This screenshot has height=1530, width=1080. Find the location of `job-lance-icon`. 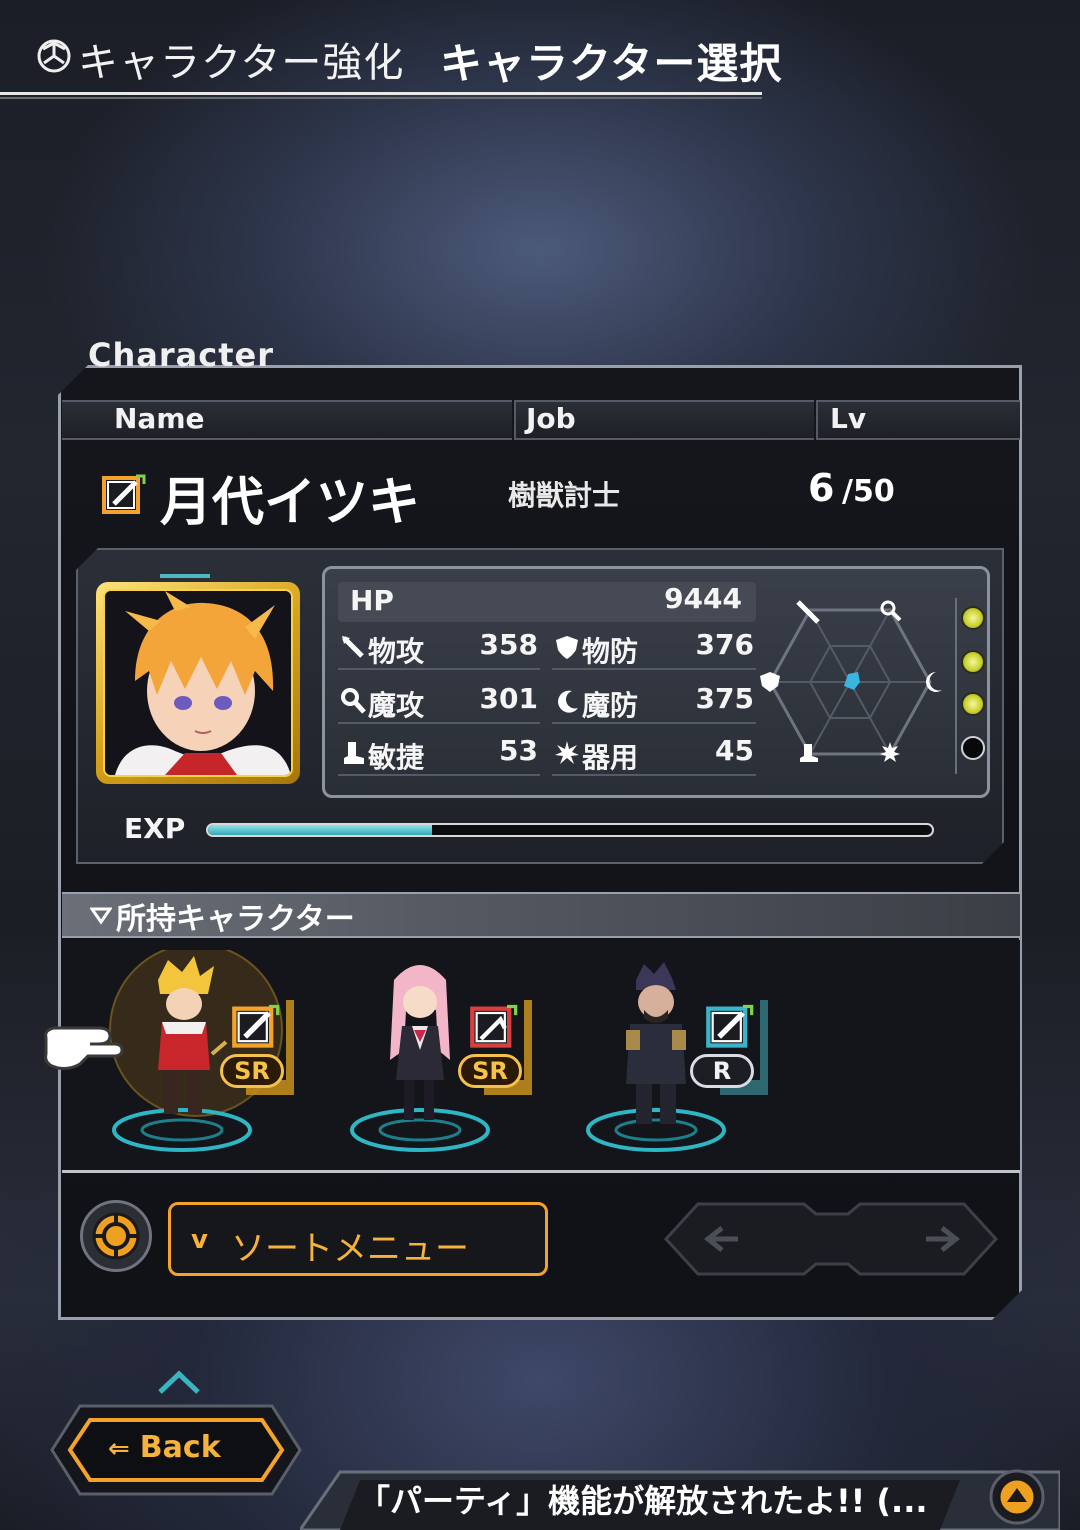

job-lance-icon is located at coordinates (494, 1026).